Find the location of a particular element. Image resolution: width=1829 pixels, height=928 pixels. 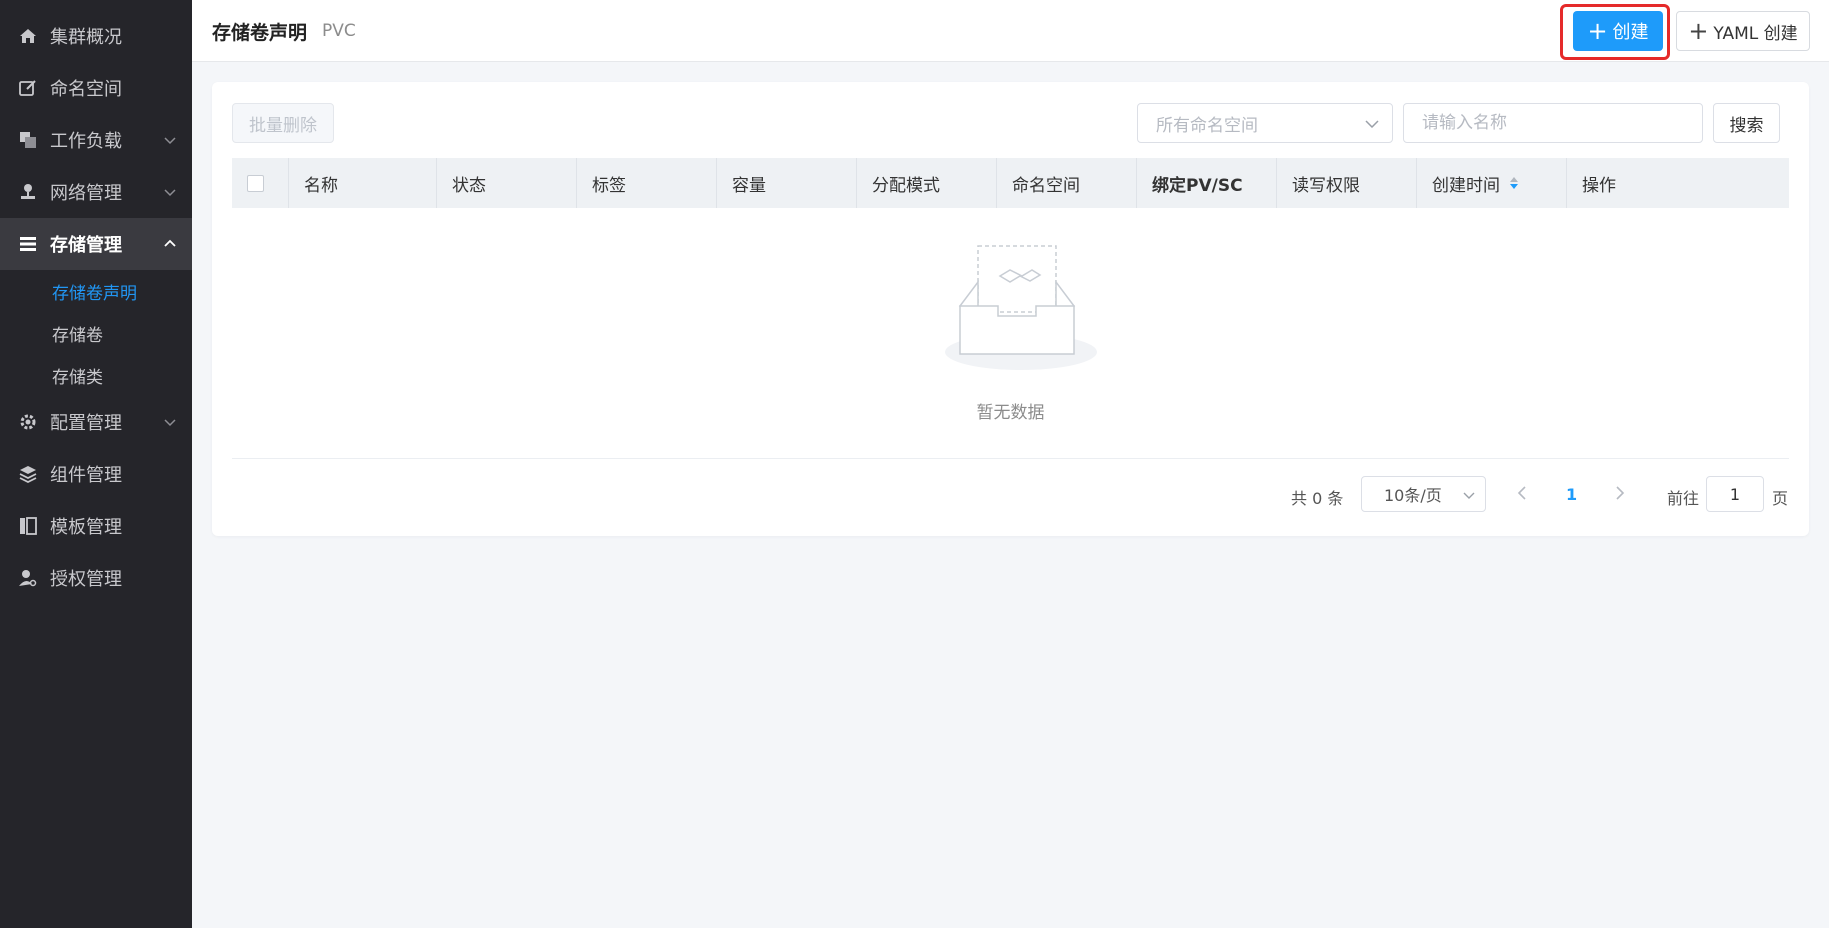

search-button: 搜索 is located at coordinates (1746, 123).